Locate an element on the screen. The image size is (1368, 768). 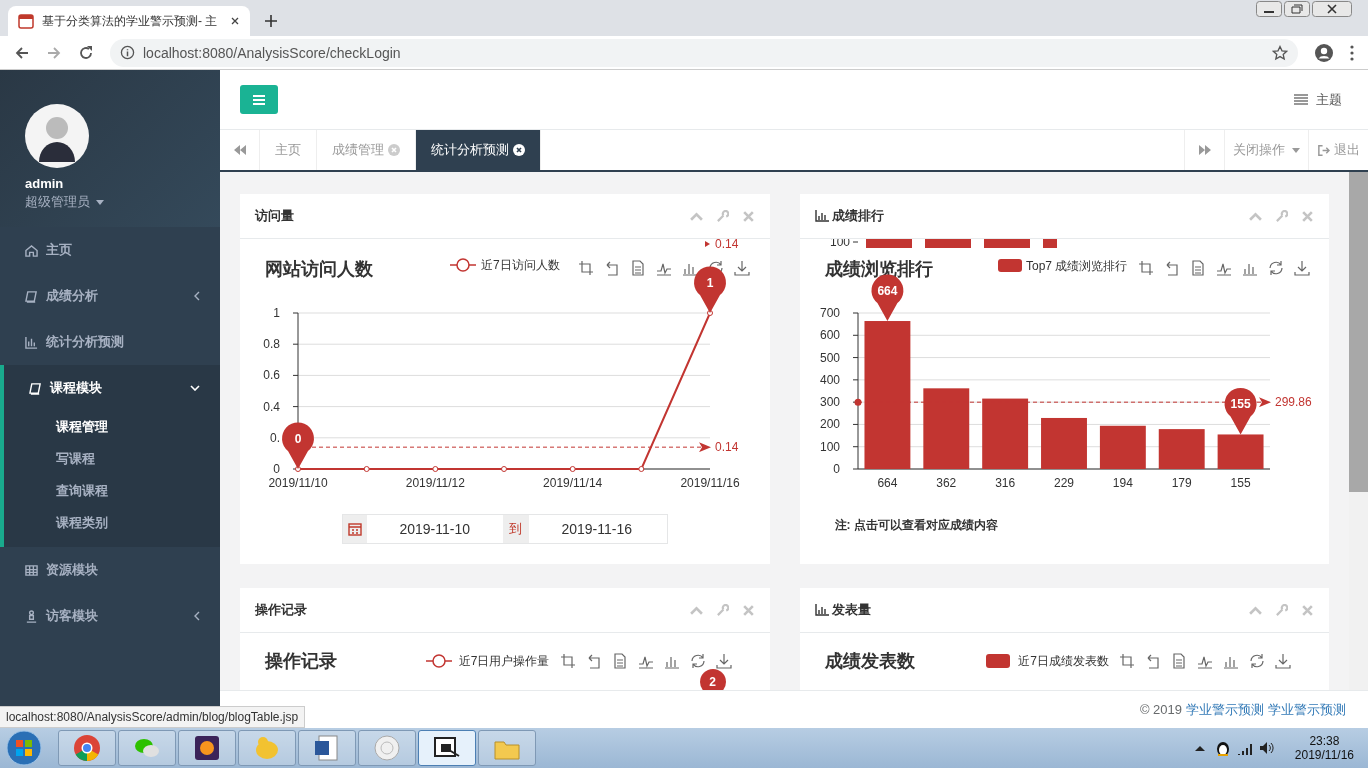
chart-title: 网站访问人数 is located at coordinates (319, 269).